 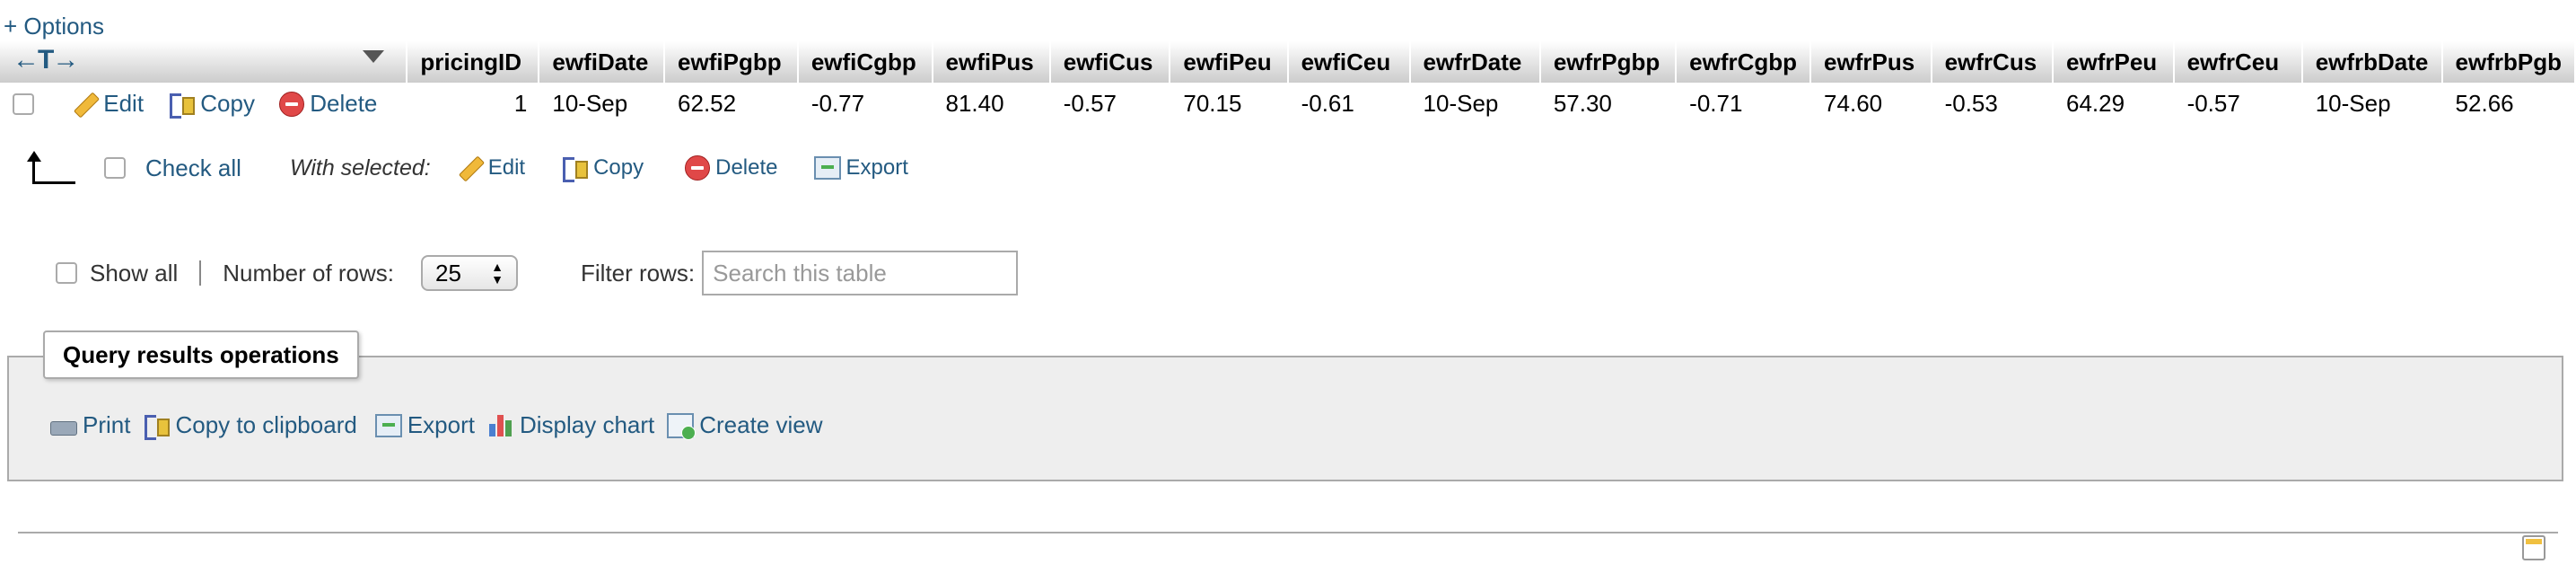 I want to click on column-header: ewfrPgbp, so click(x=1609, y=62).